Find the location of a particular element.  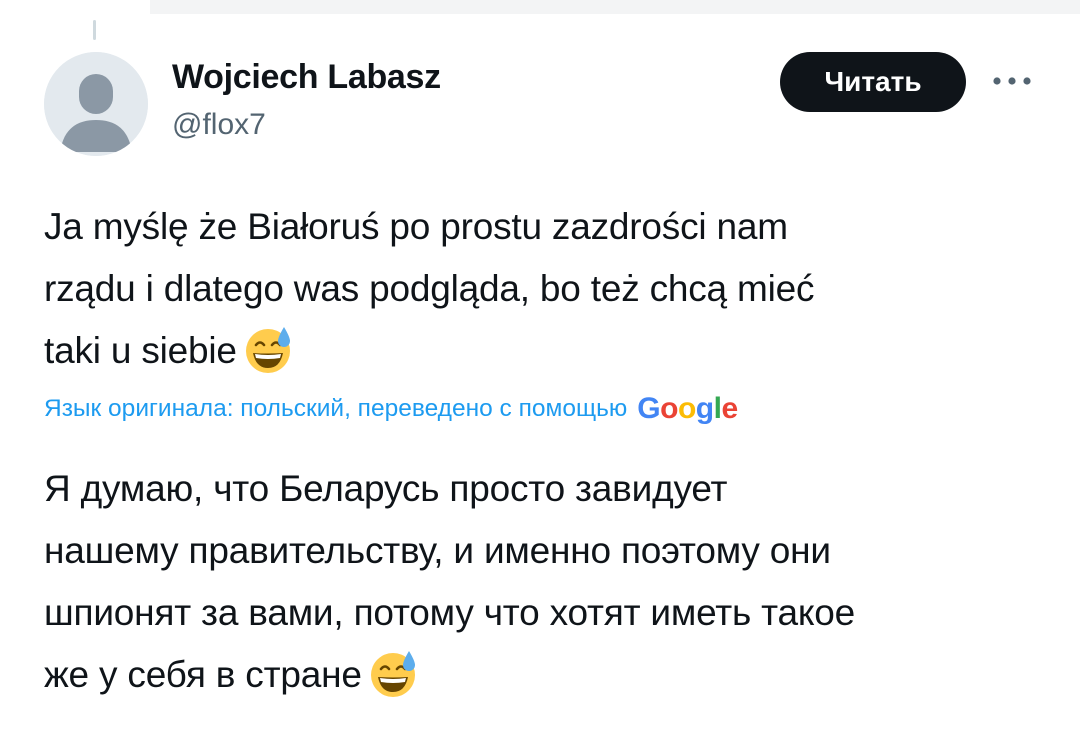

original-line-text: taki u siebie is located at coordinates (140, 350).